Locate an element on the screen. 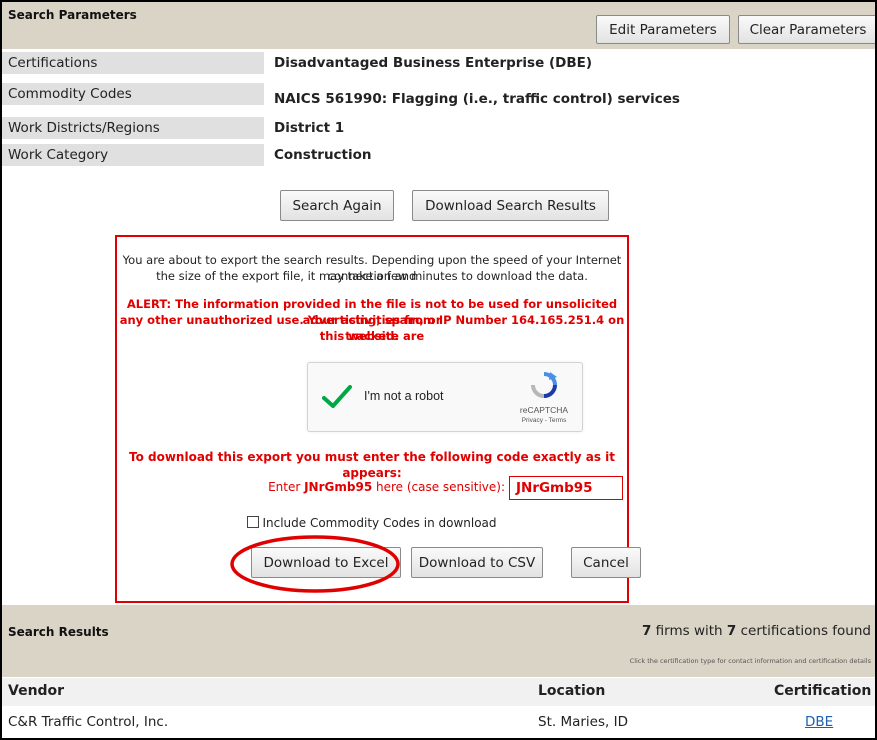 The image size is (877, 740). recaptcha-label: I'm not a robot is located at coordinates (404, 396).